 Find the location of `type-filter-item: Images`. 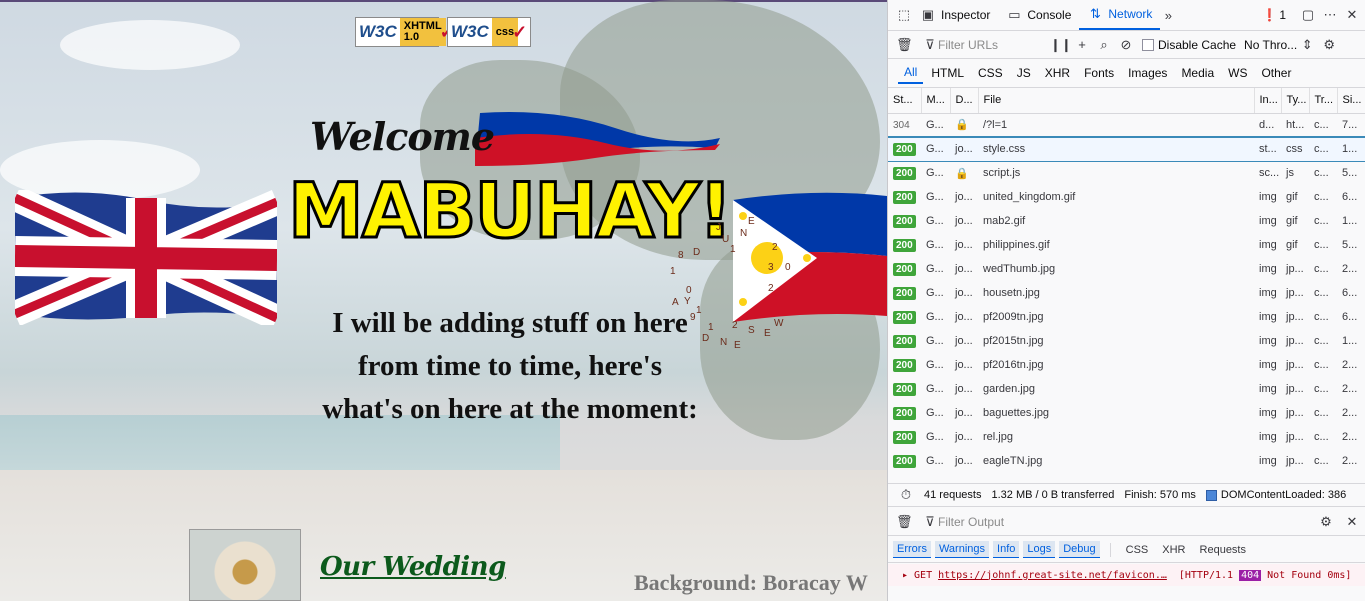

type-filter-item: Images is located at coordinates (1147, 73).